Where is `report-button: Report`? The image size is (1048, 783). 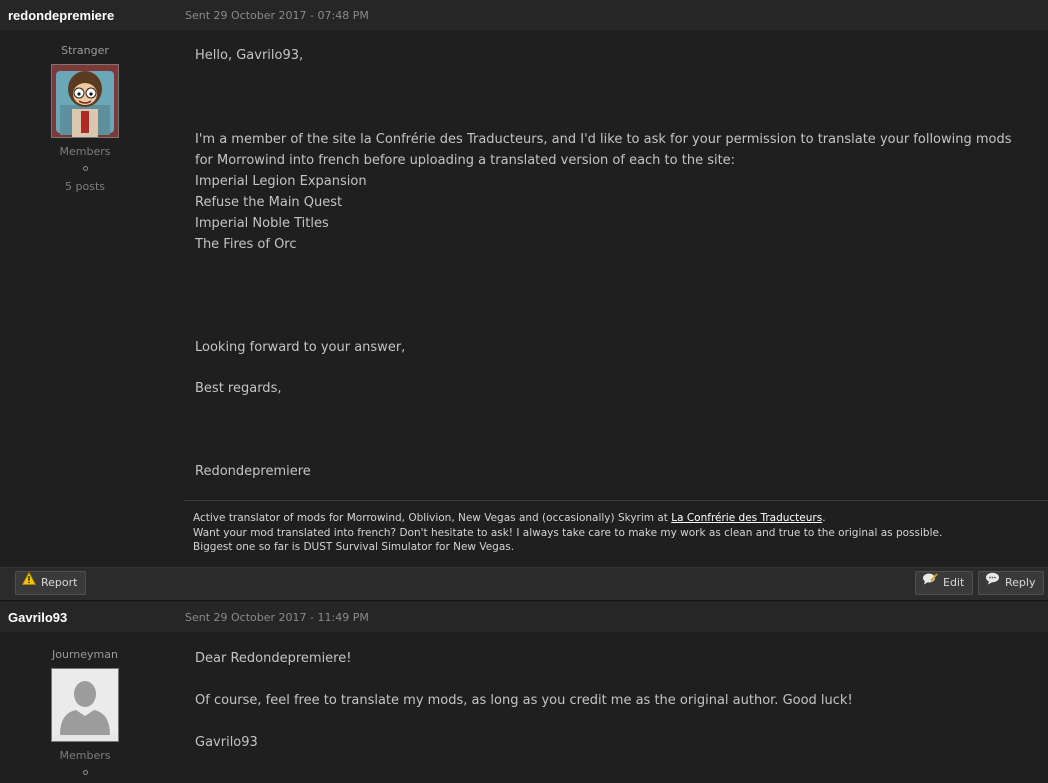 report-button: Report is located at coordinates (51, 583).